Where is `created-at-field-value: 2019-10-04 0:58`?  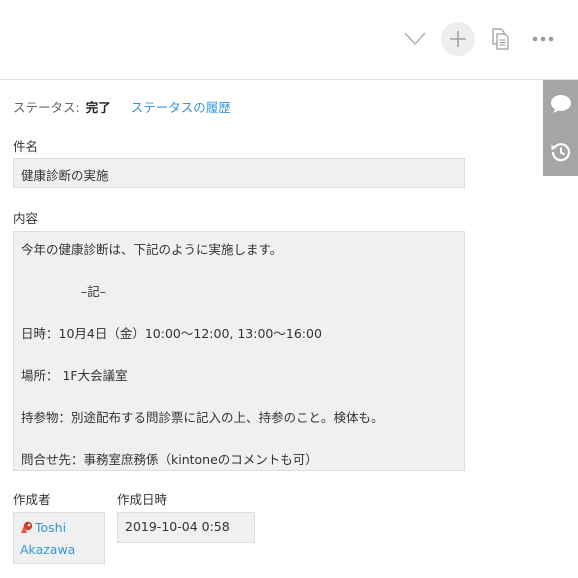 created-at-field-value: 2019-10-04 0:58 is located at coordinates (186, 527).